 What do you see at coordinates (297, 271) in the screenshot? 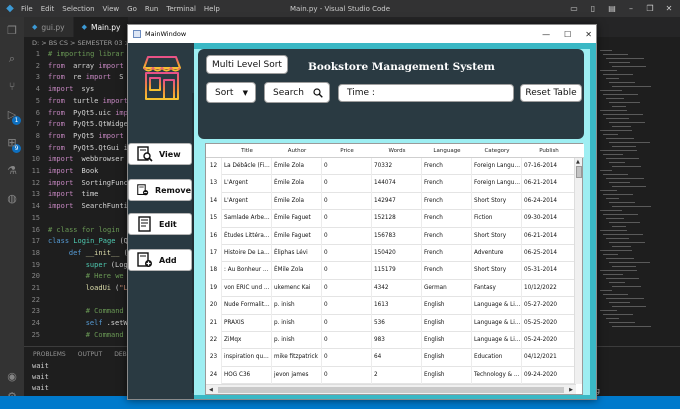
I see `table-cell: ÉMile Zola` at bounding box center [297, 271].